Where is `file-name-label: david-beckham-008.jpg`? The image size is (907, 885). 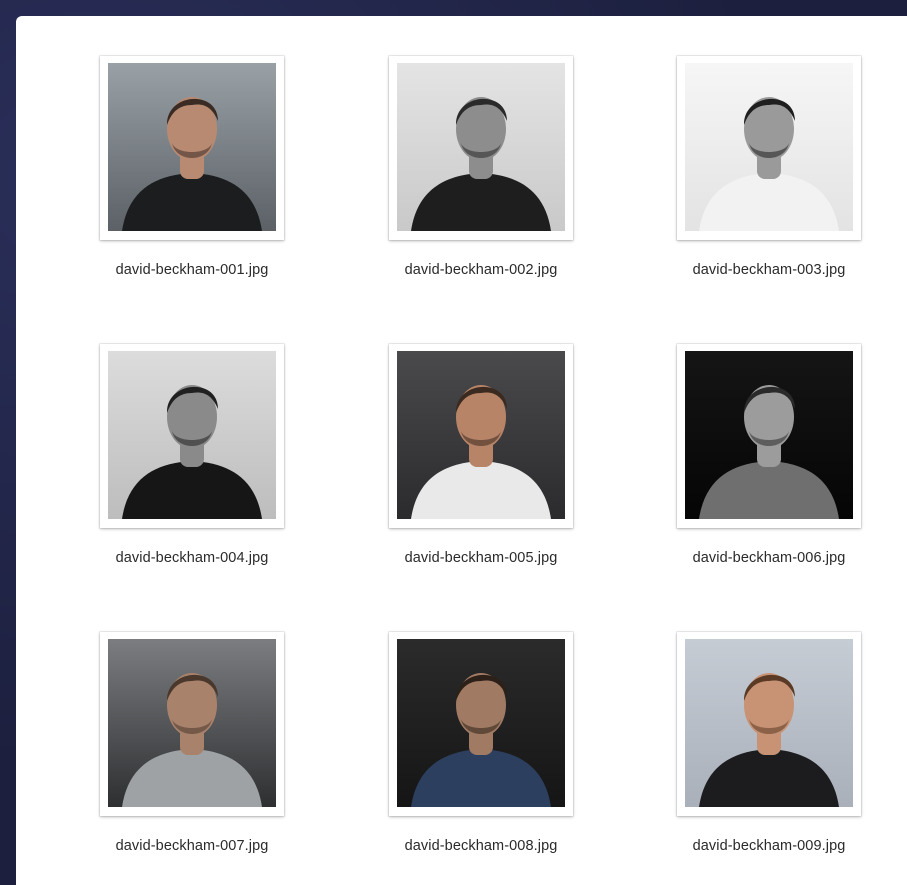 file-name-label: david-beckham-008.jpg is located at coordinates (481, 846).